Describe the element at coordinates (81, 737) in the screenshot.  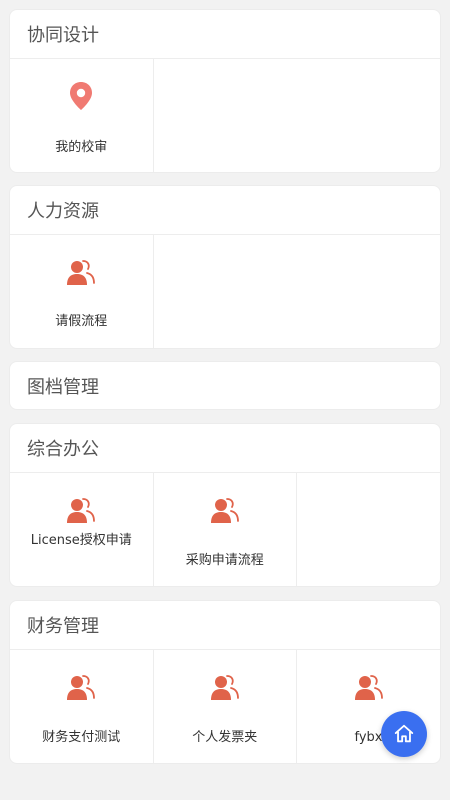
I see `menu-item-label: 财务支付测试` at that location.